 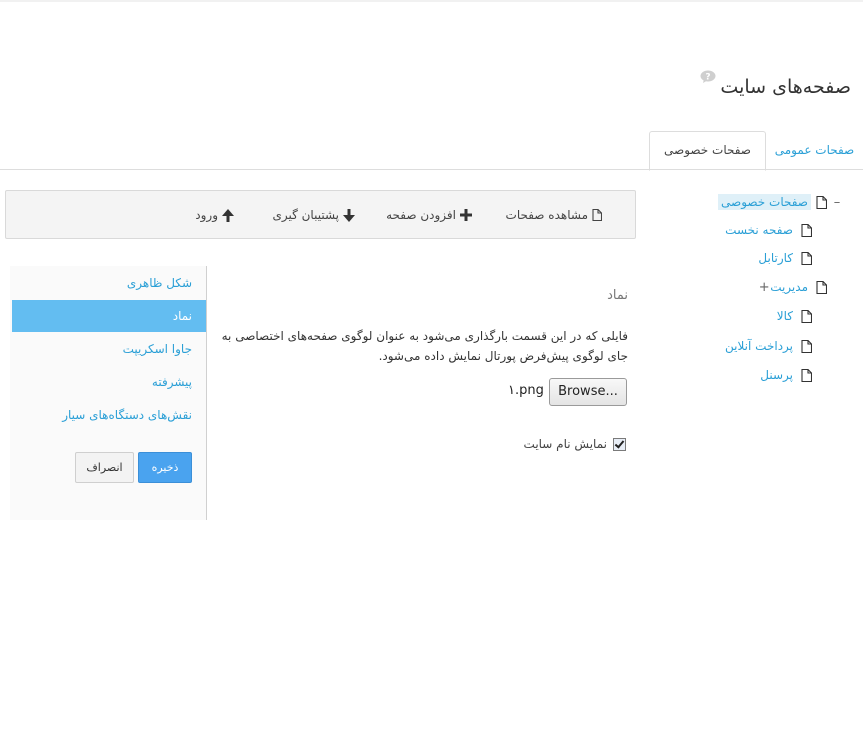 I want to click on sidebar-item-label: شکل ظاهری, so click(x=159, y=283).